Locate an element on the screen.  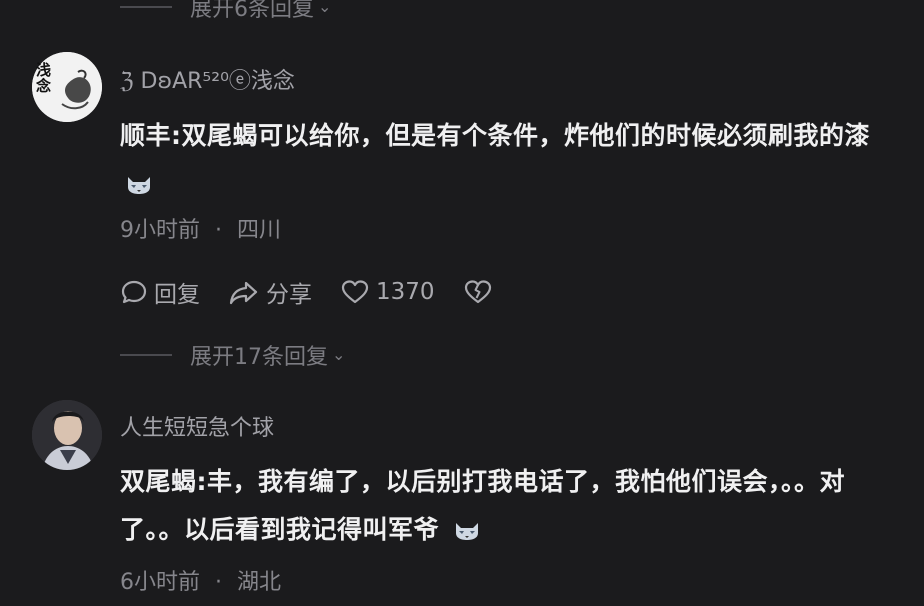
speech-bubble-icon is located at coordinates (134, 292).